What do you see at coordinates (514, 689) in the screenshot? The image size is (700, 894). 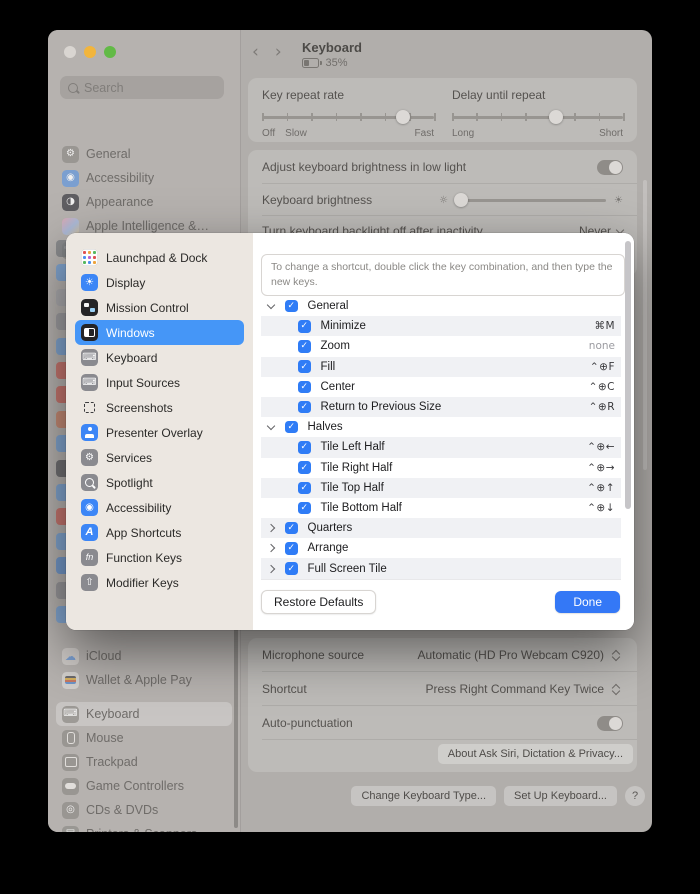 I see `shortcut-value: Press Right Command Key Twice` at bounding box center [514, 689].